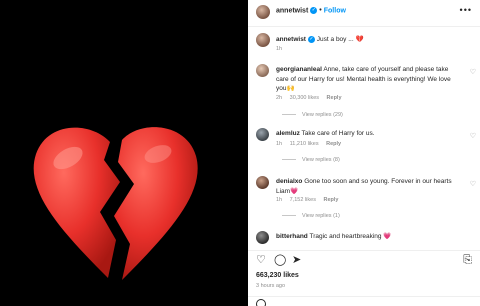 The height and width of the screenshot is (306, 480). What do you see at coordinates (359, 39) in the screenshot?
I see `caption-emoji: 💔` at bounding box center [359, 39].